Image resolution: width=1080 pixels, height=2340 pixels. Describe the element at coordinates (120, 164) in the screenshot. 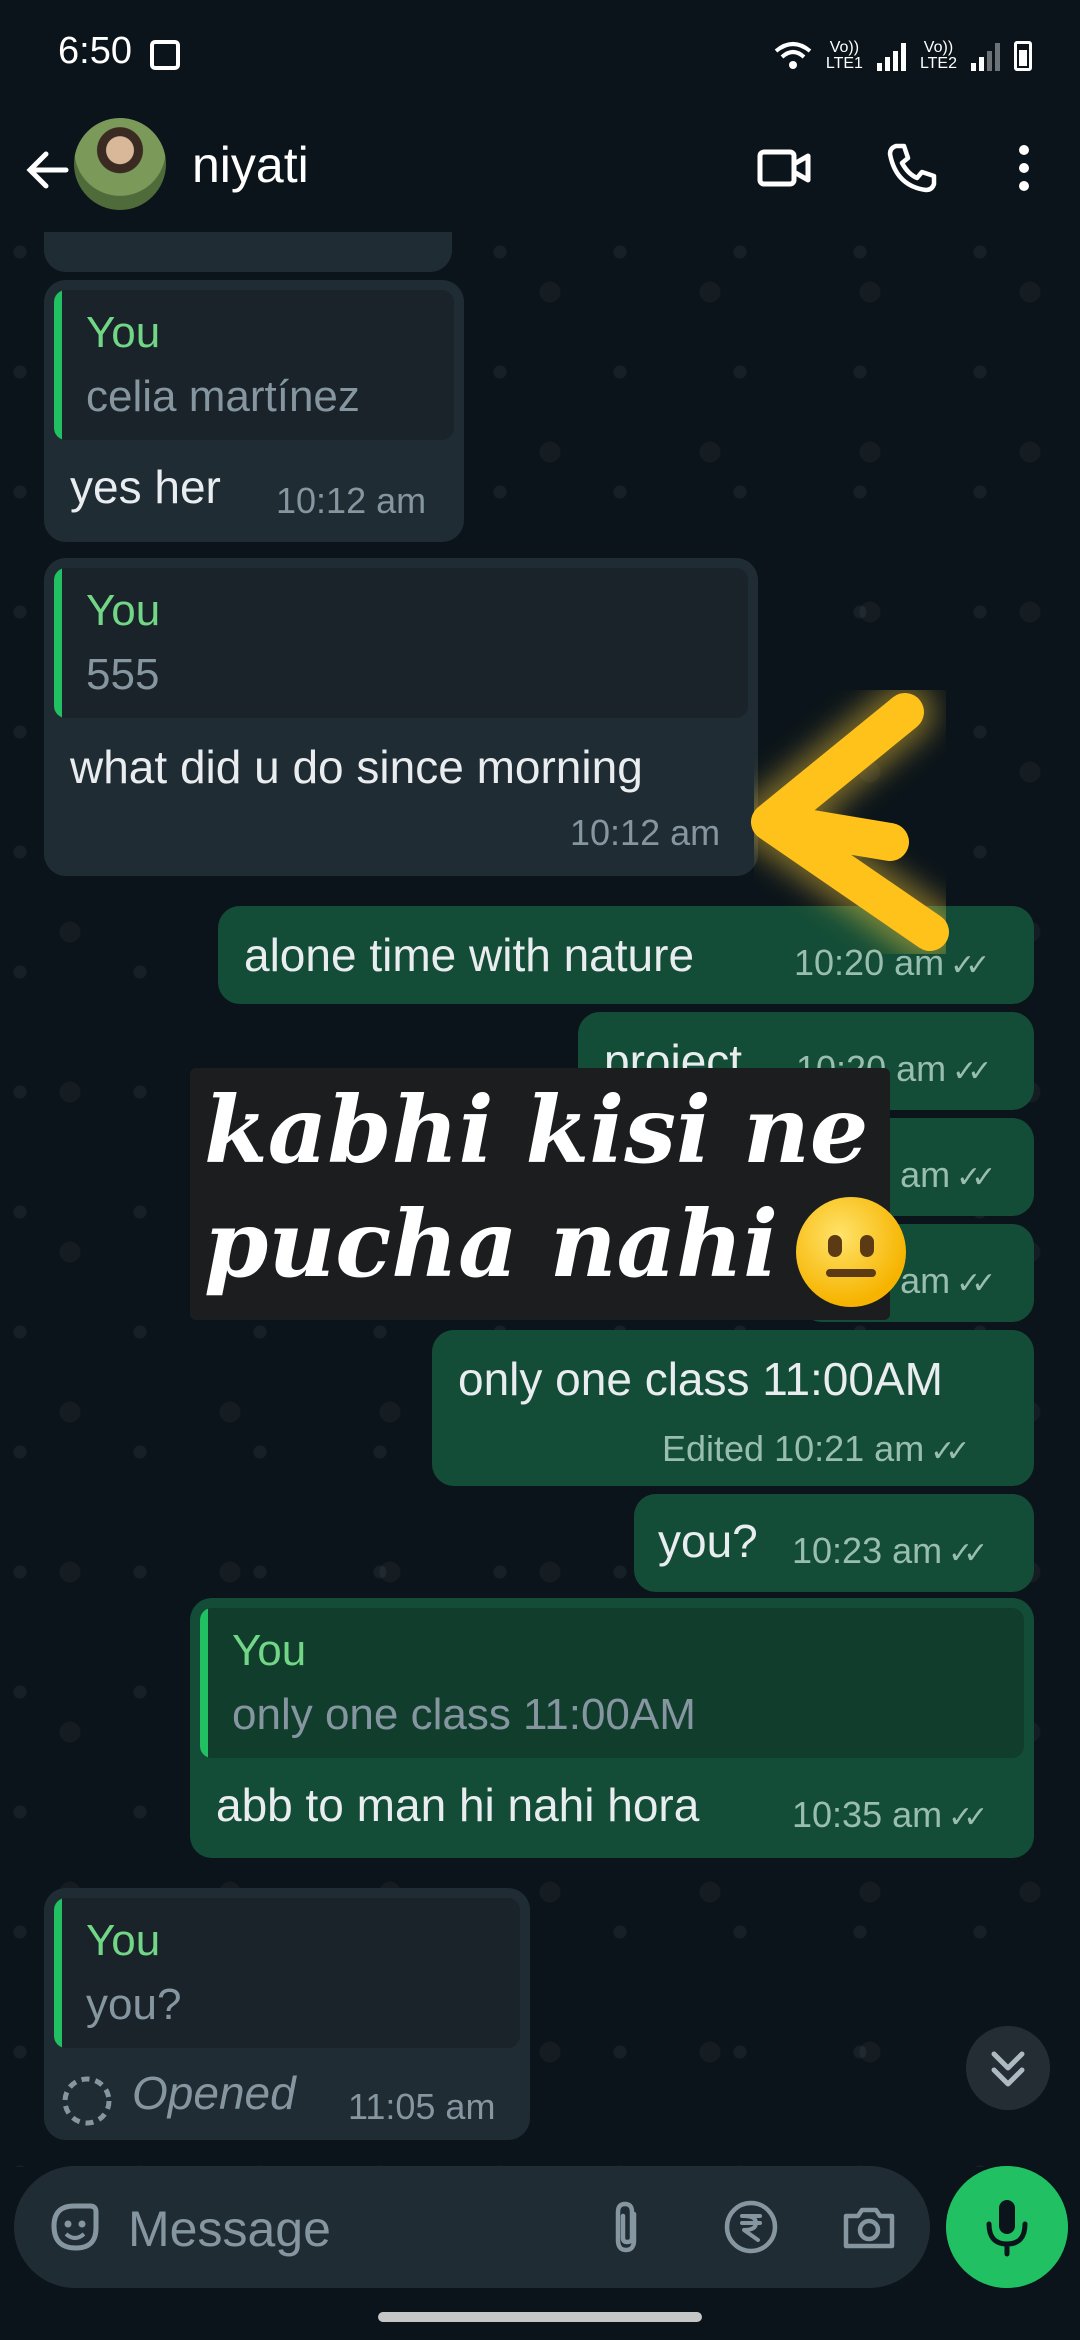

I see `avatar` at that location.